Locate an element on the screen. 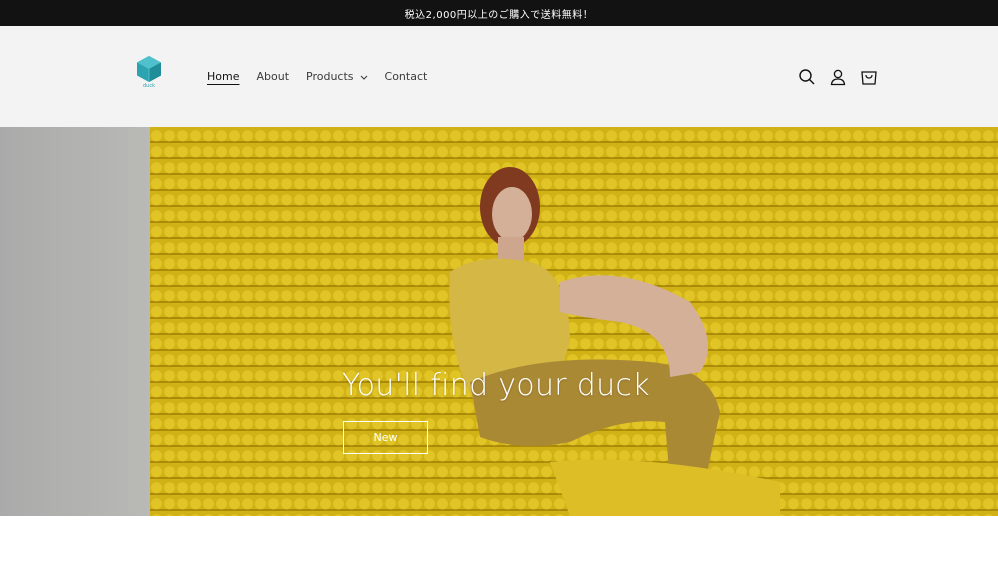  nav-label: Home is located at coordinates (223, 76).